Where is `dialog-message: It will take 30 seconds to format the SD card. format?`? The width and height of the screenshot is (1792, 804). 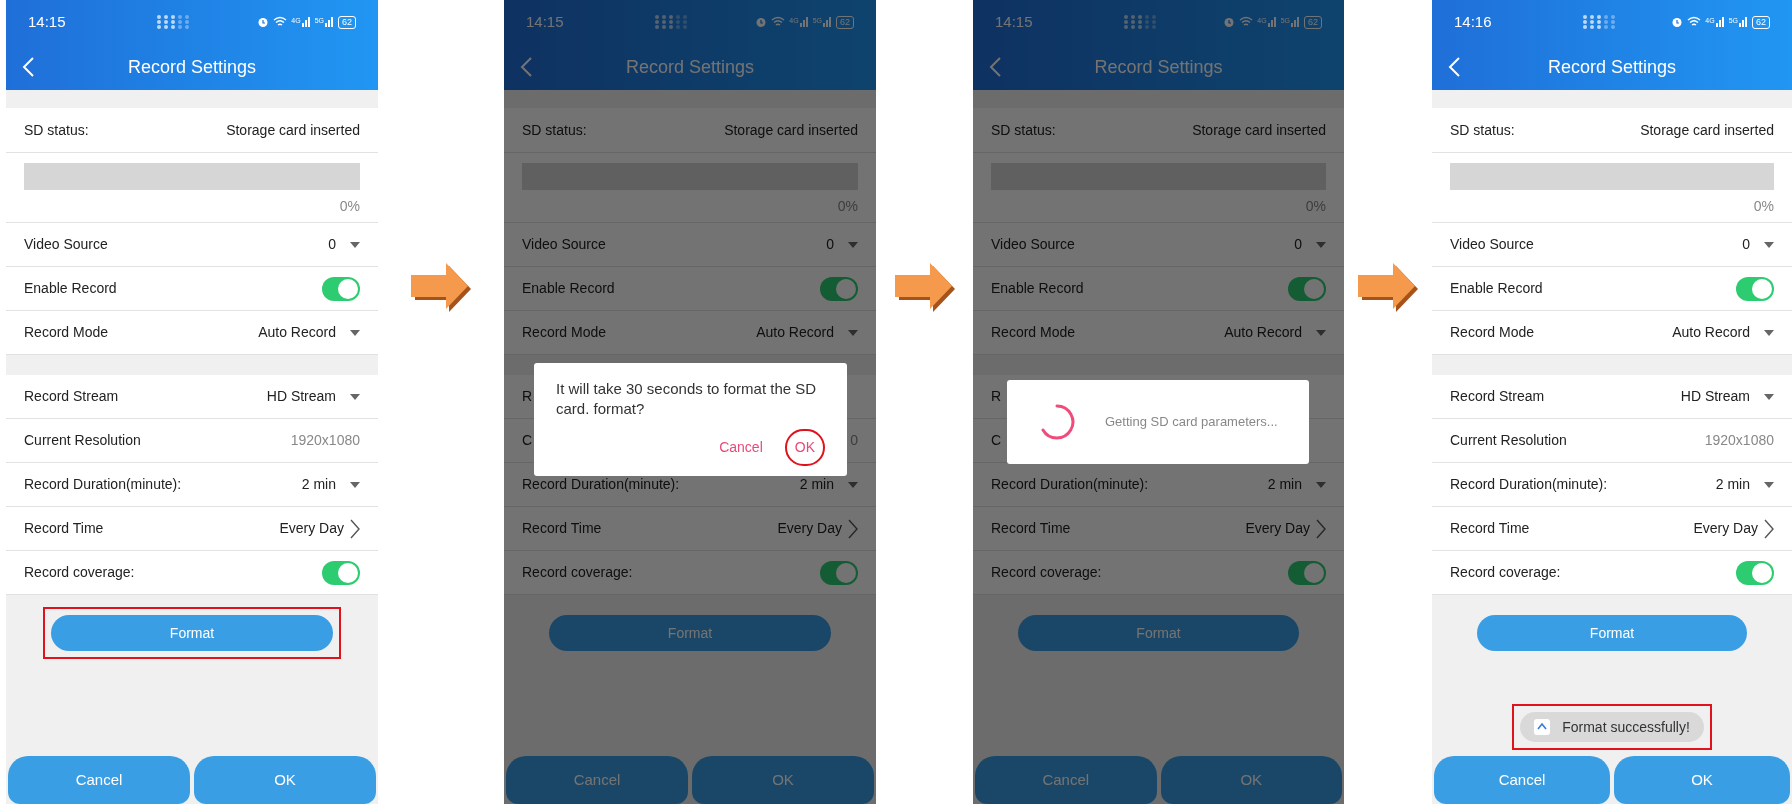
dialog-message: It will take 30 seconds to format the SD card. format? is located at coordinates (687, 399).